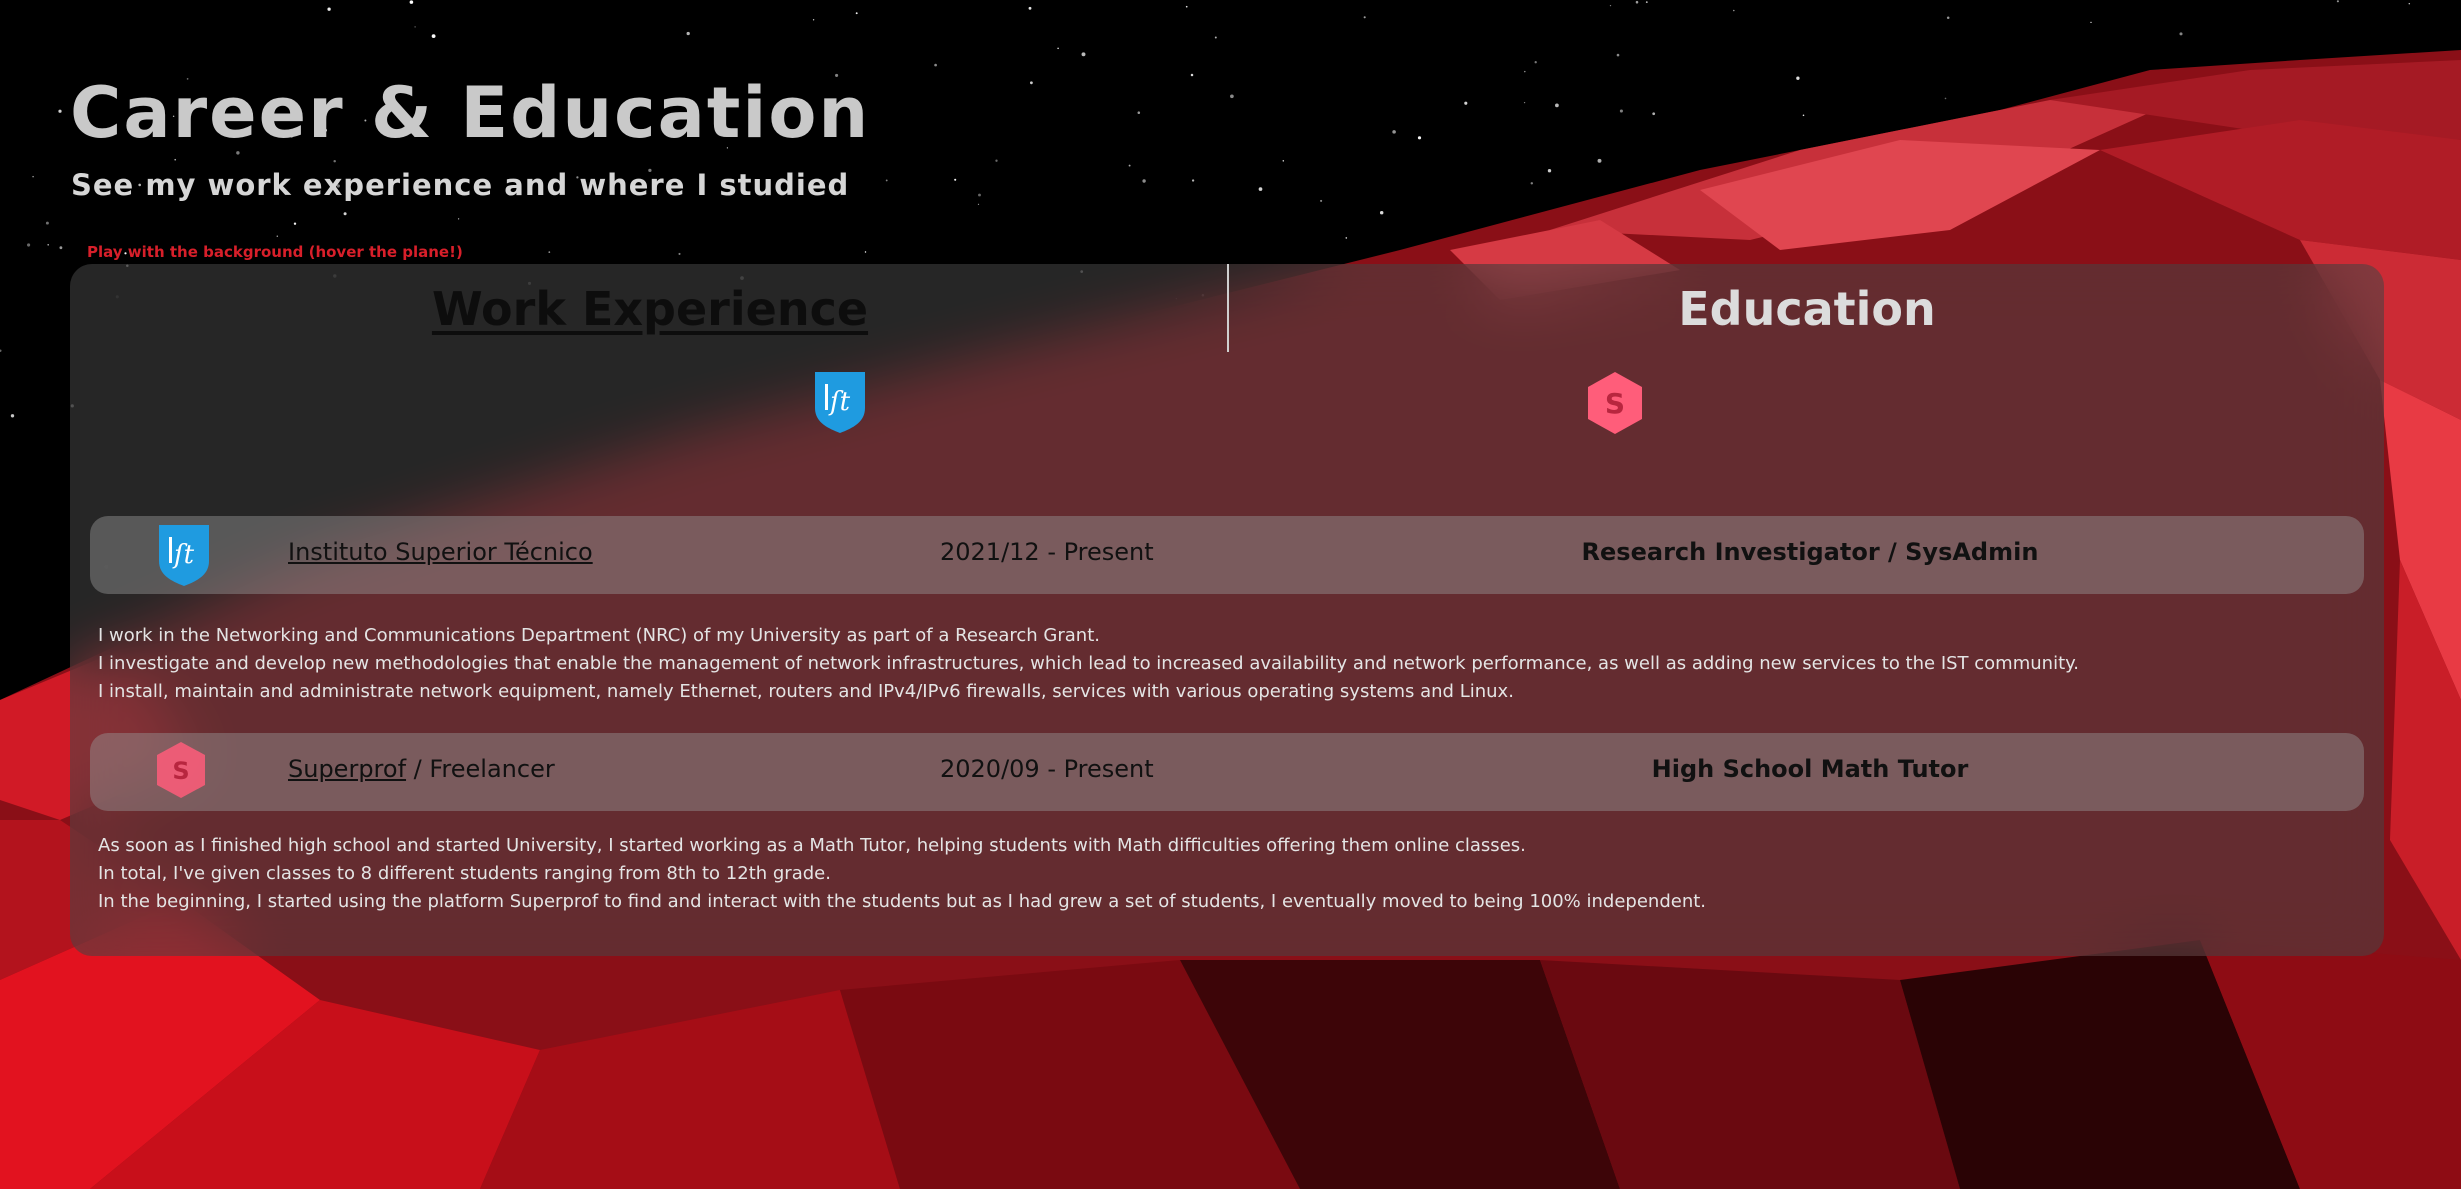 This screenshot has width=2461, height=1189. What do you see at coordinates (480, 769) in the screenshot?
I see `company-suffix: / Freelancer` at bounding box center [480, 769].